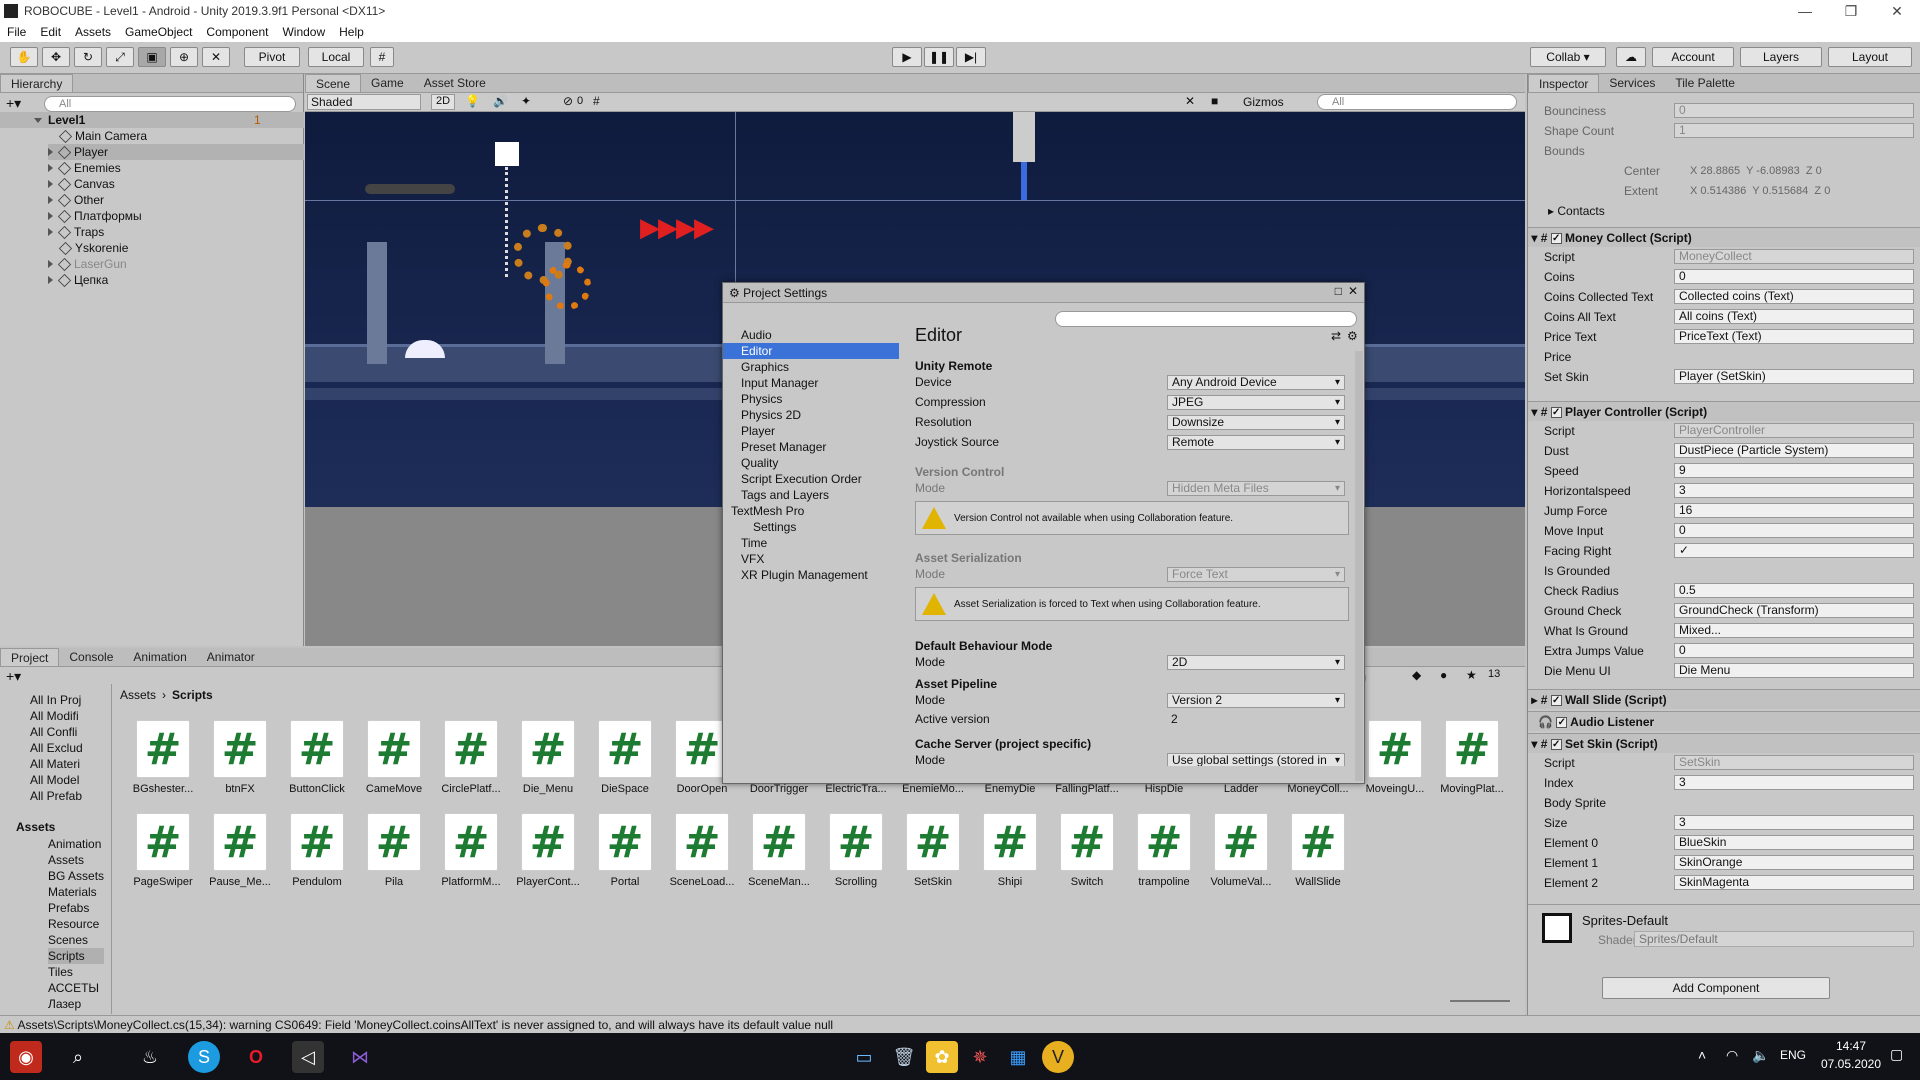 This screenshot has width=1920, height=1080. I want to click on search-icon: ⌕, so click(78, 1057).